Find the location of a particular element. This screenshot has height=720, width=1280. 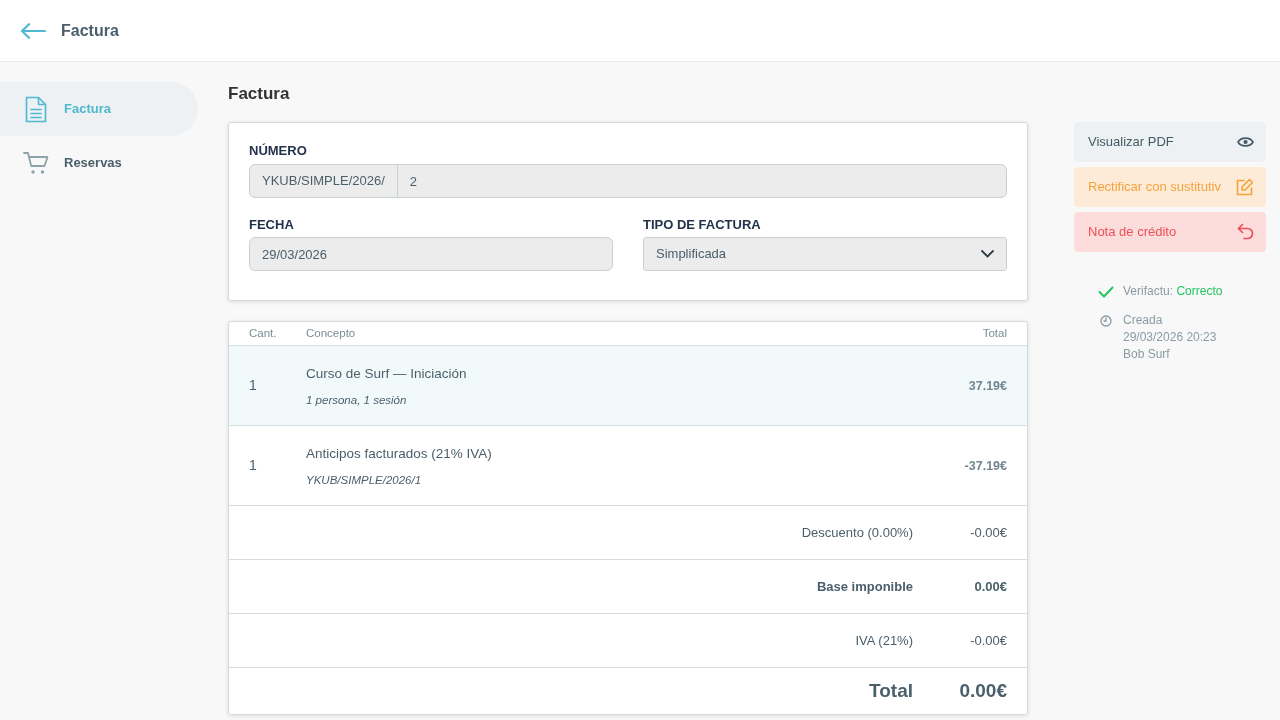

field-label: TIPO DE FACTURA is located at coordinates (702, 225).